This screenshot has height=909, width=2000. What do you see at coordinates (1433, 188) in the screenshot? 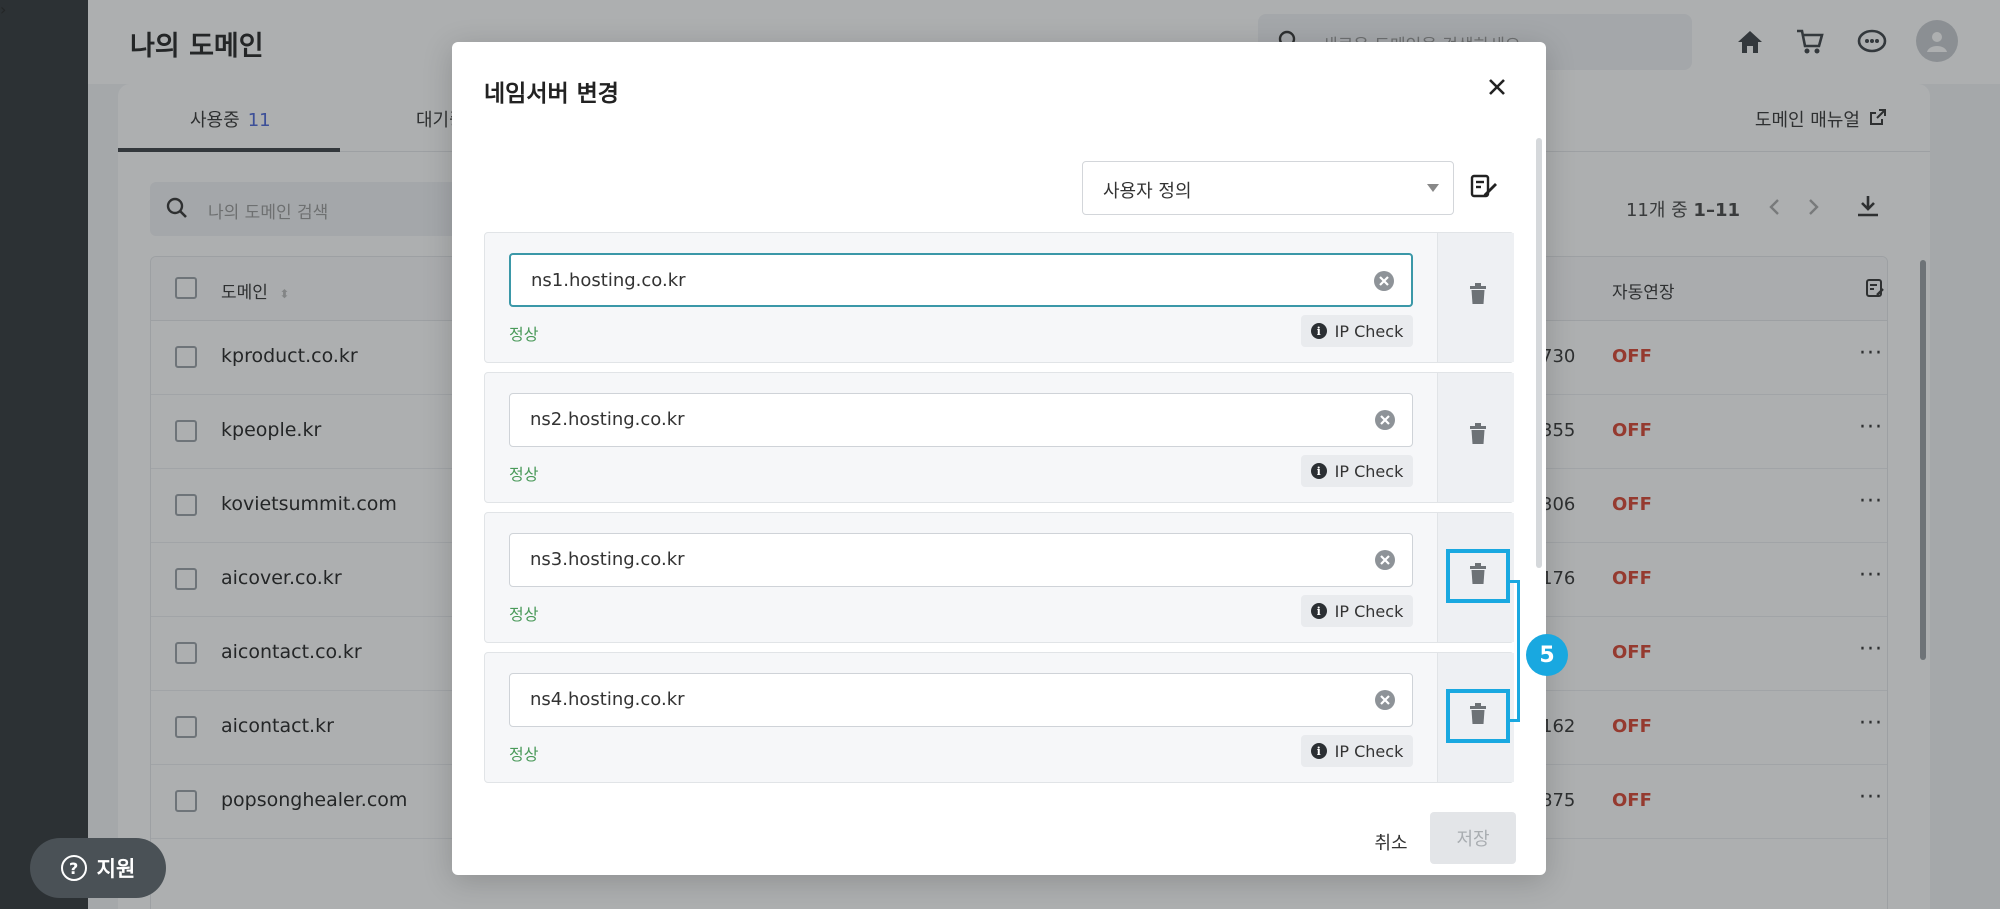
I see `dropdown-arrow-icon` at bounding box center [1433, 188].